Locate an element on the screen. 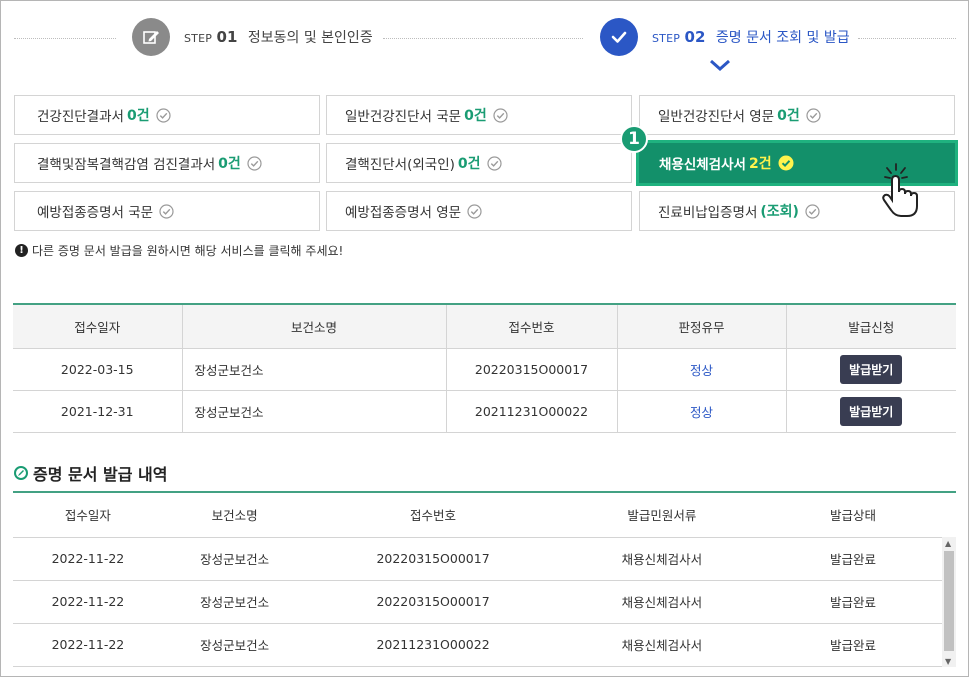  notice-text: ! 다른 증명 문서 발급을 원하시면 해당 서비스를 클릭해 주세요! is located at coordinates (179, 250).